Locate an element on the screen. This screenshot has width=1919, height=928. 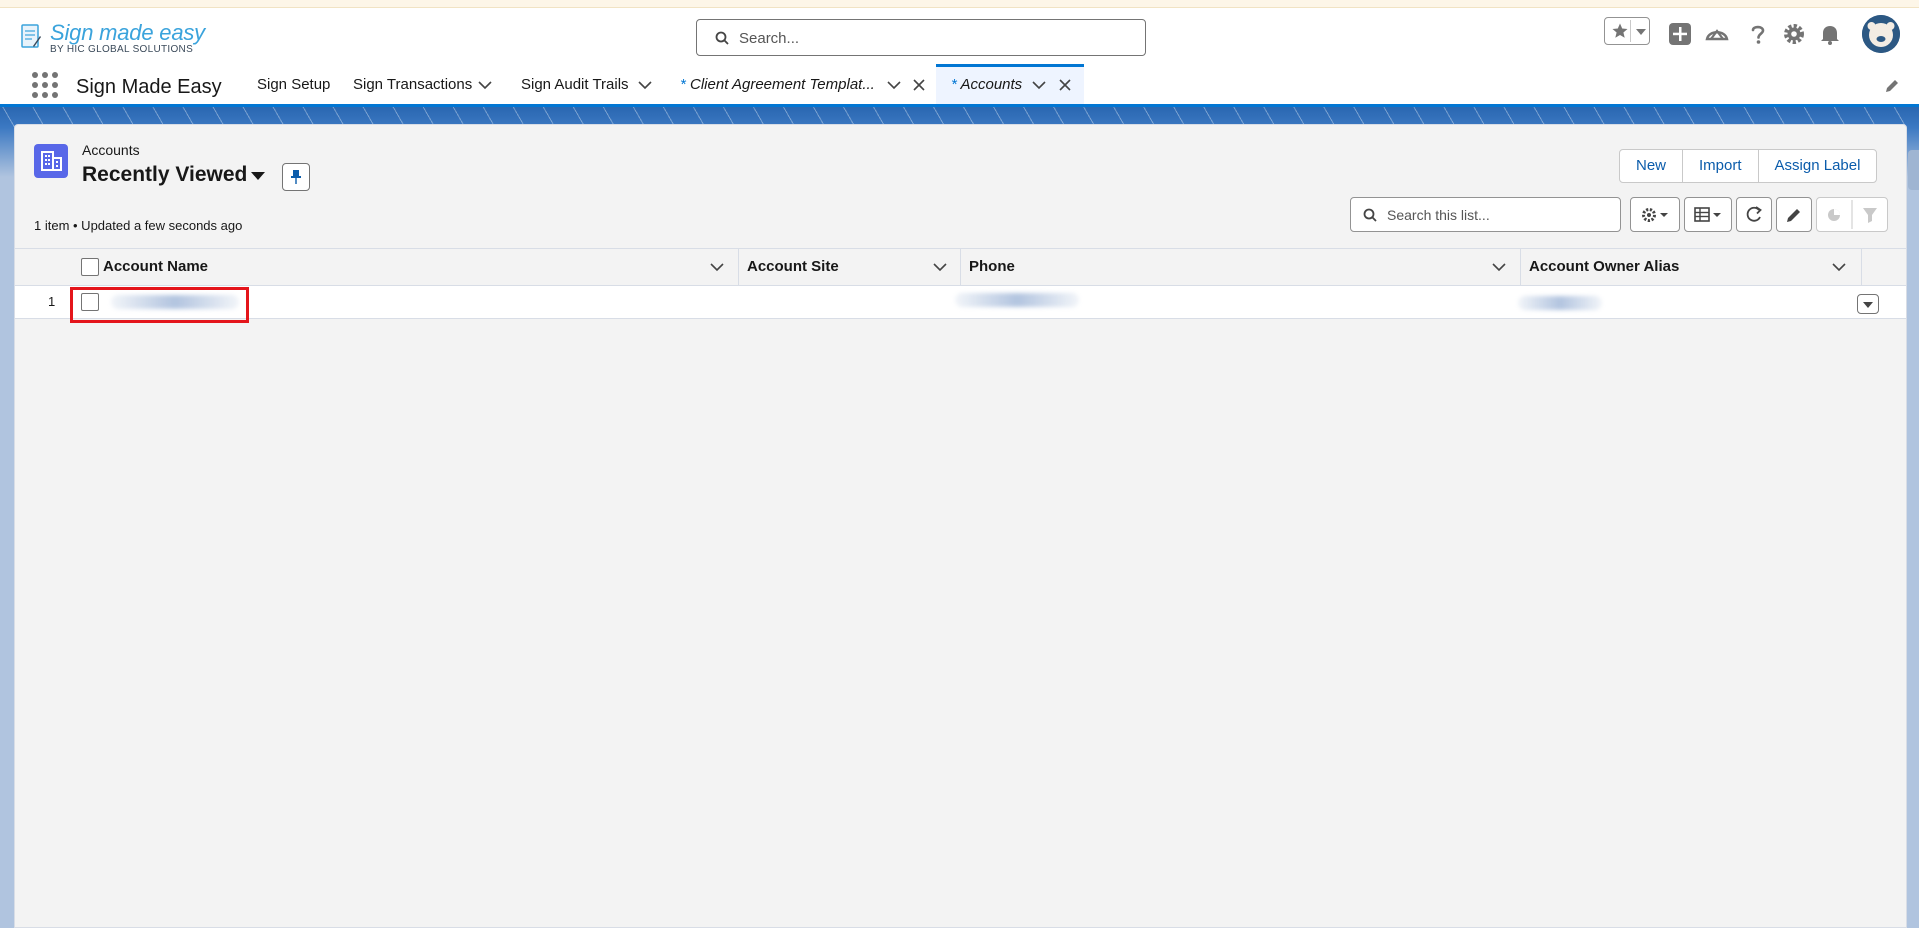
gear-dropdown-icon is located at coordinates (1655, 215).